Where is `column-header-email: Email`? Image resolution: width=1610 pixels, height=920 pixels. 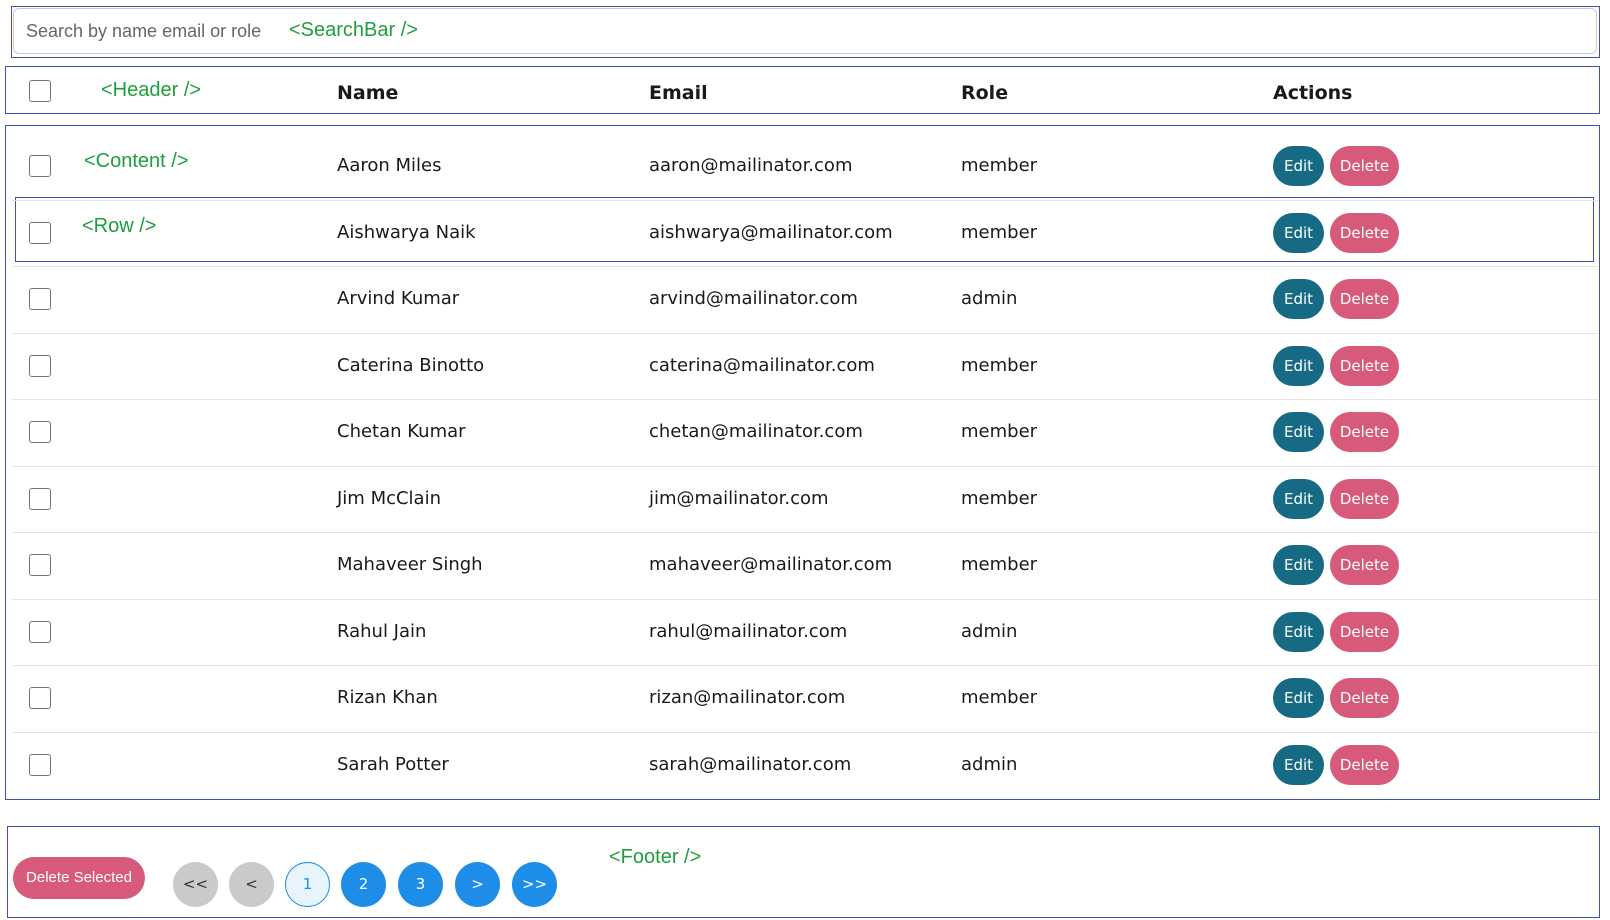
column-header-email: Email is located at coordinates (678, 93).